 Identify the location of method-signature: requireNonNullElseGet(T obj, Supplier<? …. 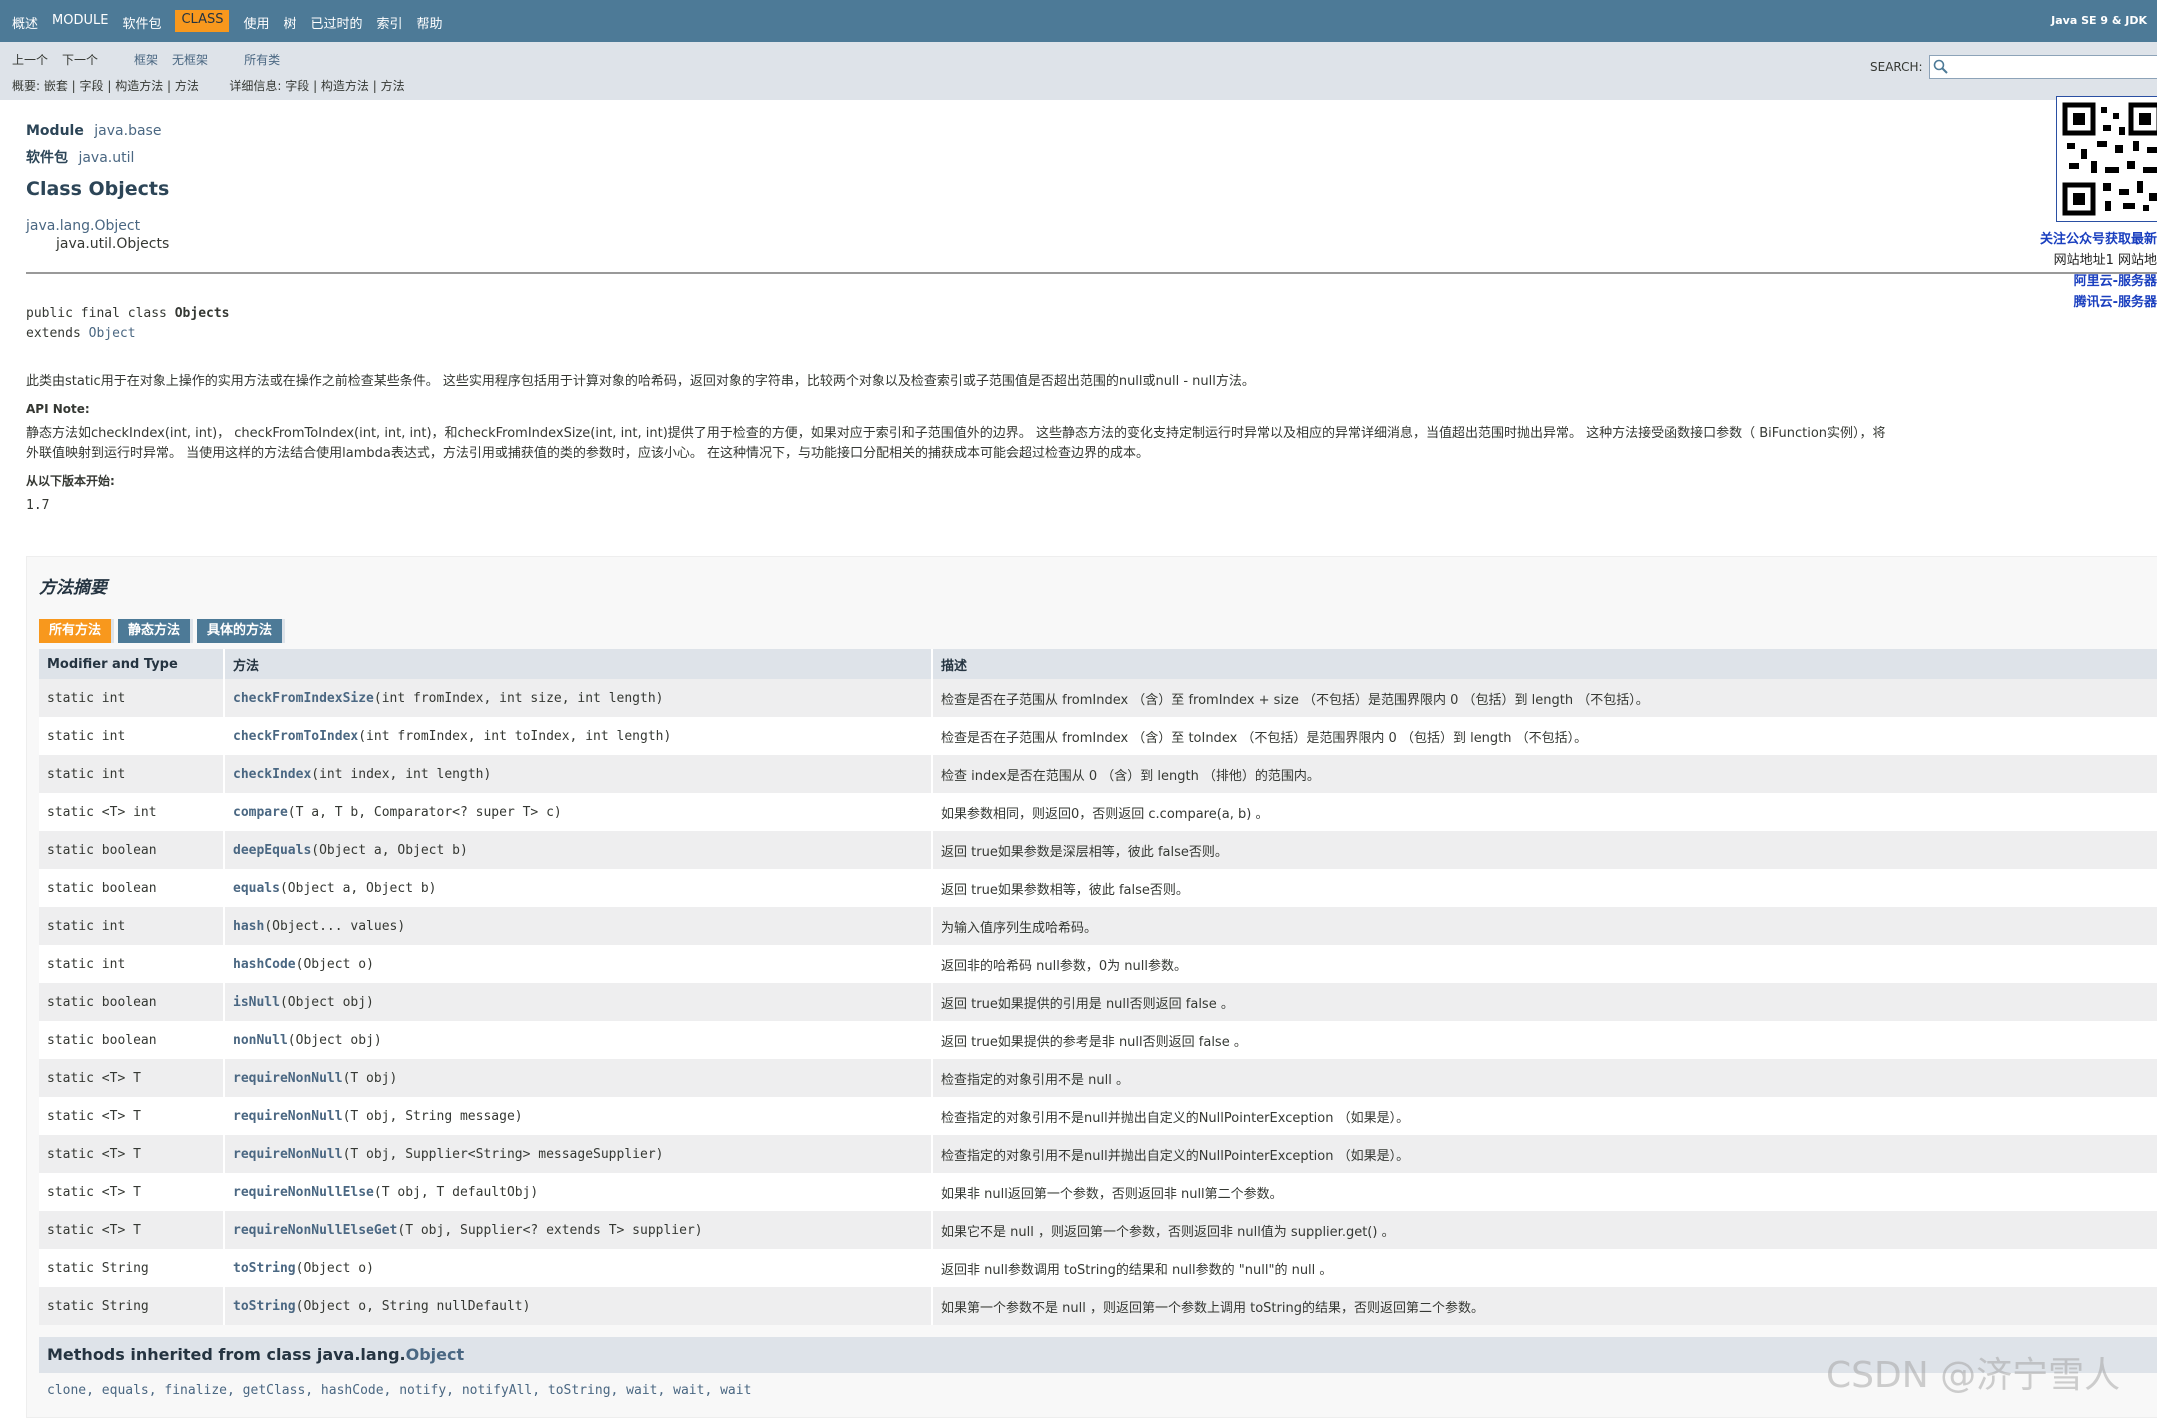
(578, 1230).